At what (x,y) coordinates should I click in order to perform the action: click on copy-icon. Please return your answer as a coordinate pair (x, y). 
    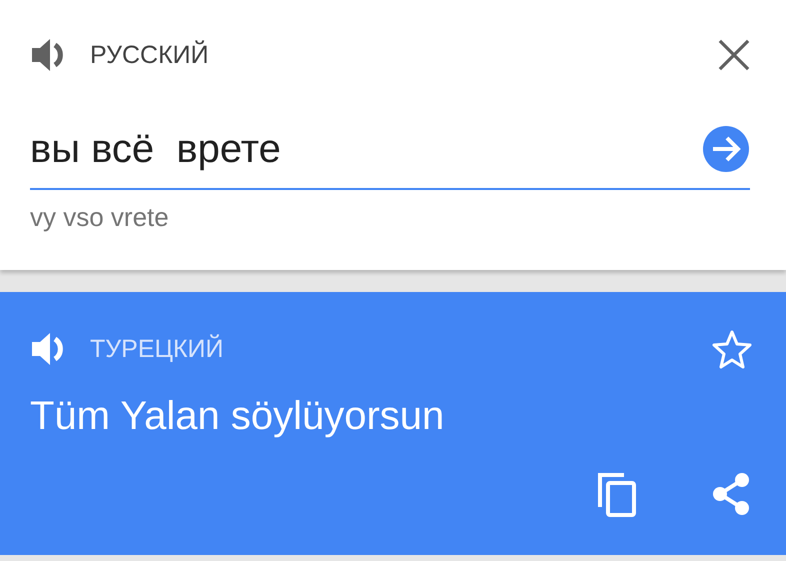
    Looking at the image, I should click on (617, 494).